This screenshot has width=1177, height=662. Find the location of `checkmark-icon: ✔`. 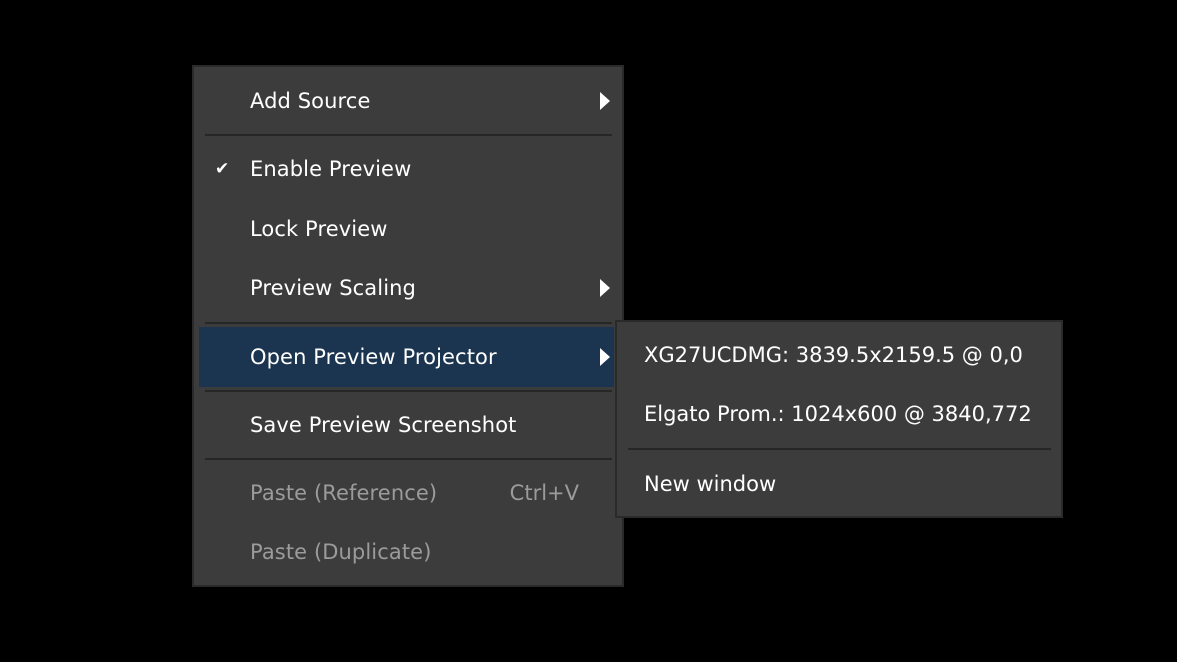

checkmark-icon: ✔ is located at coordinates (222, 169).